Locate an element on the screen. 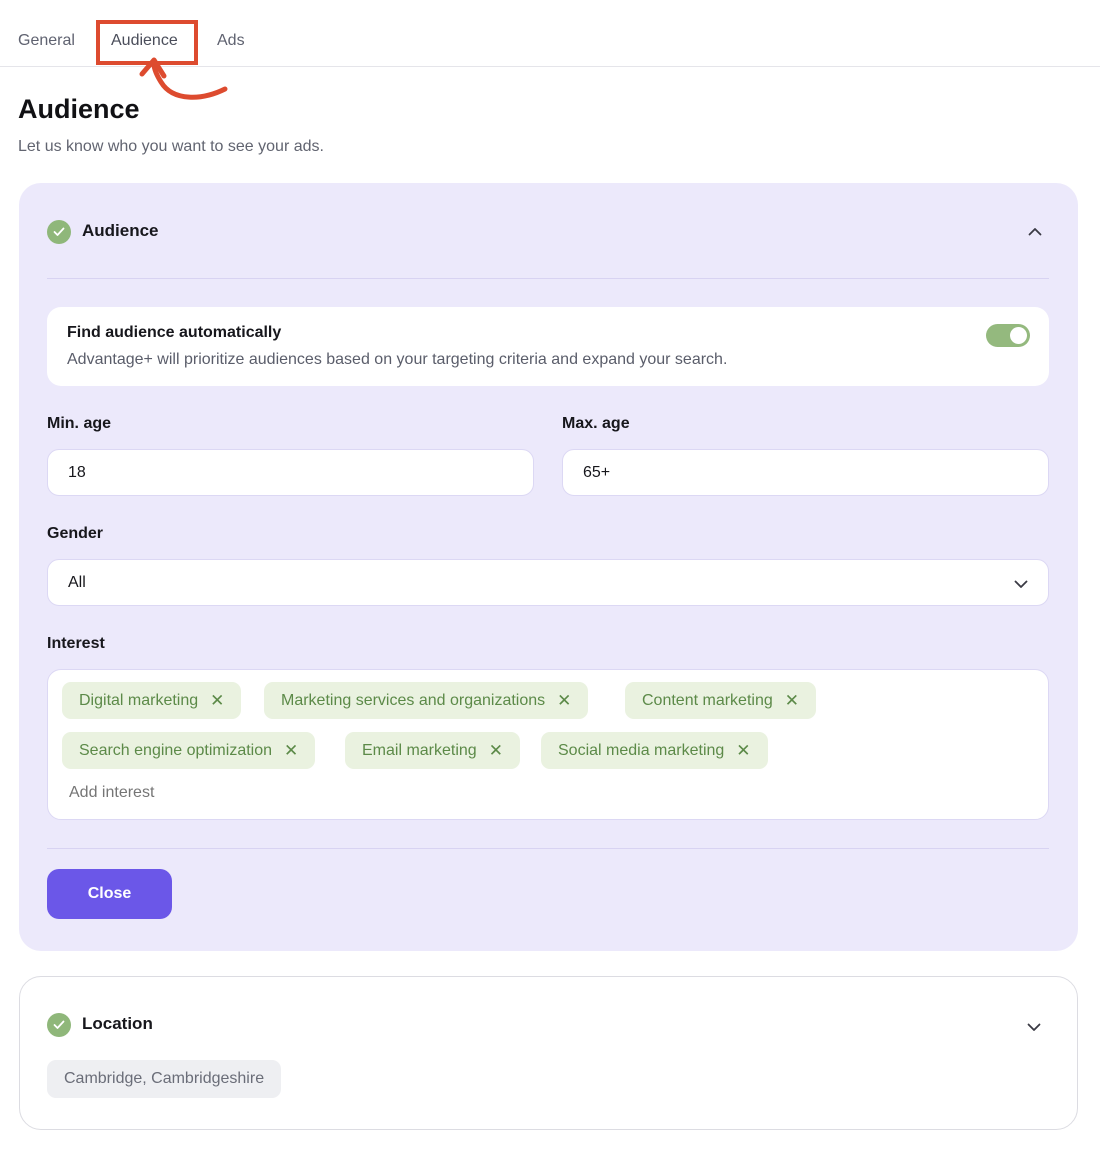 This screenshot has width=1100, height=1152. interest-tag: Email marketing ✕ is located at coordinates (432, 750).